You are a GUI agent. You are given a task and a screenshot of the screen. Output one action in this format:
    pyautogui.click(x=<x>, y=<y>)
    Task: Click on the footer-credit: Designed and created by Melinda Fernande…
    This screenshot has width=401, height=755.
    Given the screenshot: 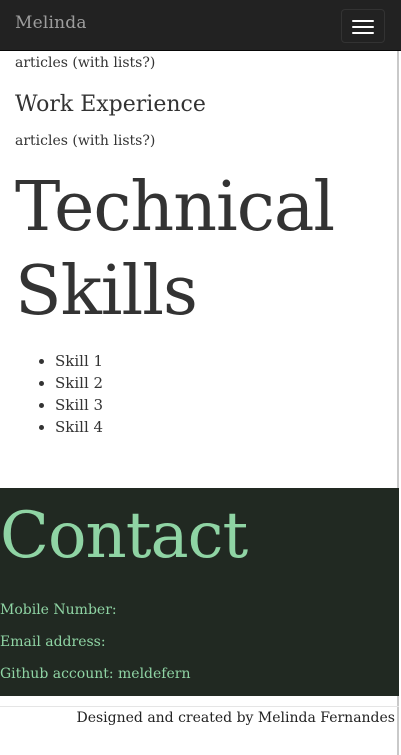 What is the action you would take?
    pyautogui.click(x=235, y=718)
    